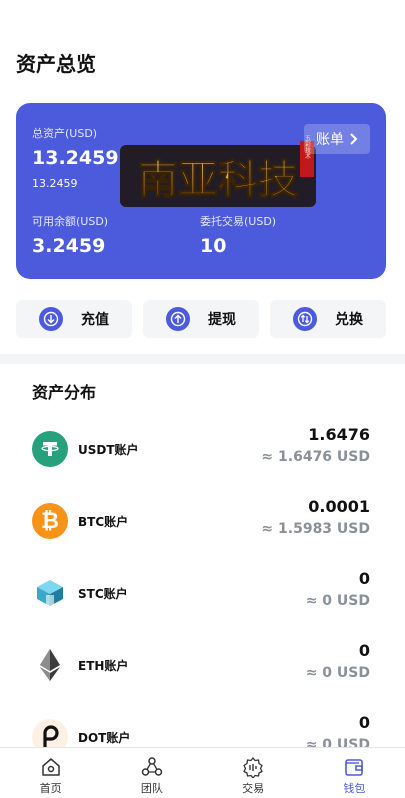 This screenshot has height=798, width=405. Describe the element at coordinates (56, 64) in the screenshot. I see `page-title: 资产总览` at that location.